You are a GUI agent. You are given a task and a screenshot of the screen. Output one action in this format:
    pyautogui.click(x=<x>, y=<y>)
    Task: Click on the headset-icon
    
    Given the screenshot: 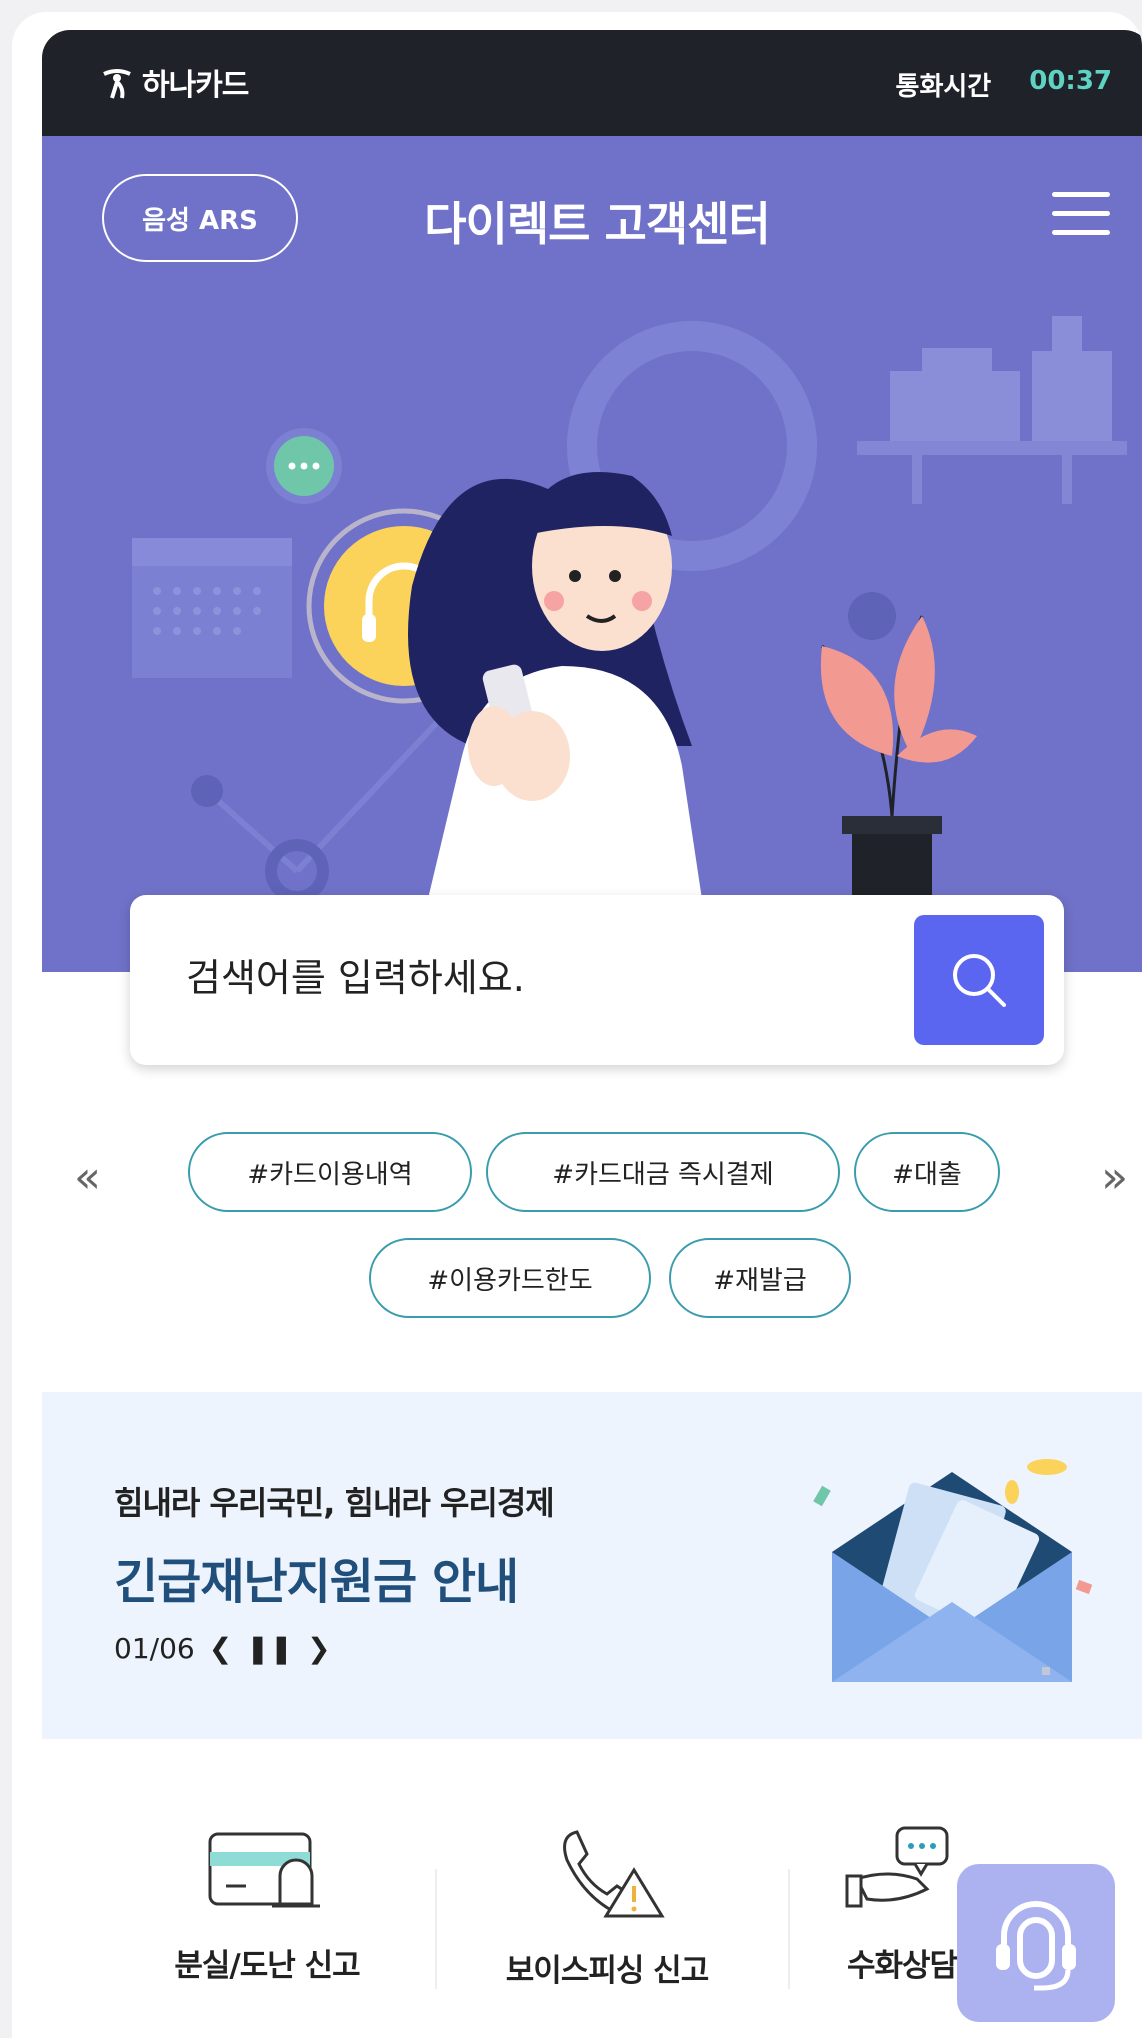 What is the action you would take?
    pyautogui.click(x=1036, y=1946)
    